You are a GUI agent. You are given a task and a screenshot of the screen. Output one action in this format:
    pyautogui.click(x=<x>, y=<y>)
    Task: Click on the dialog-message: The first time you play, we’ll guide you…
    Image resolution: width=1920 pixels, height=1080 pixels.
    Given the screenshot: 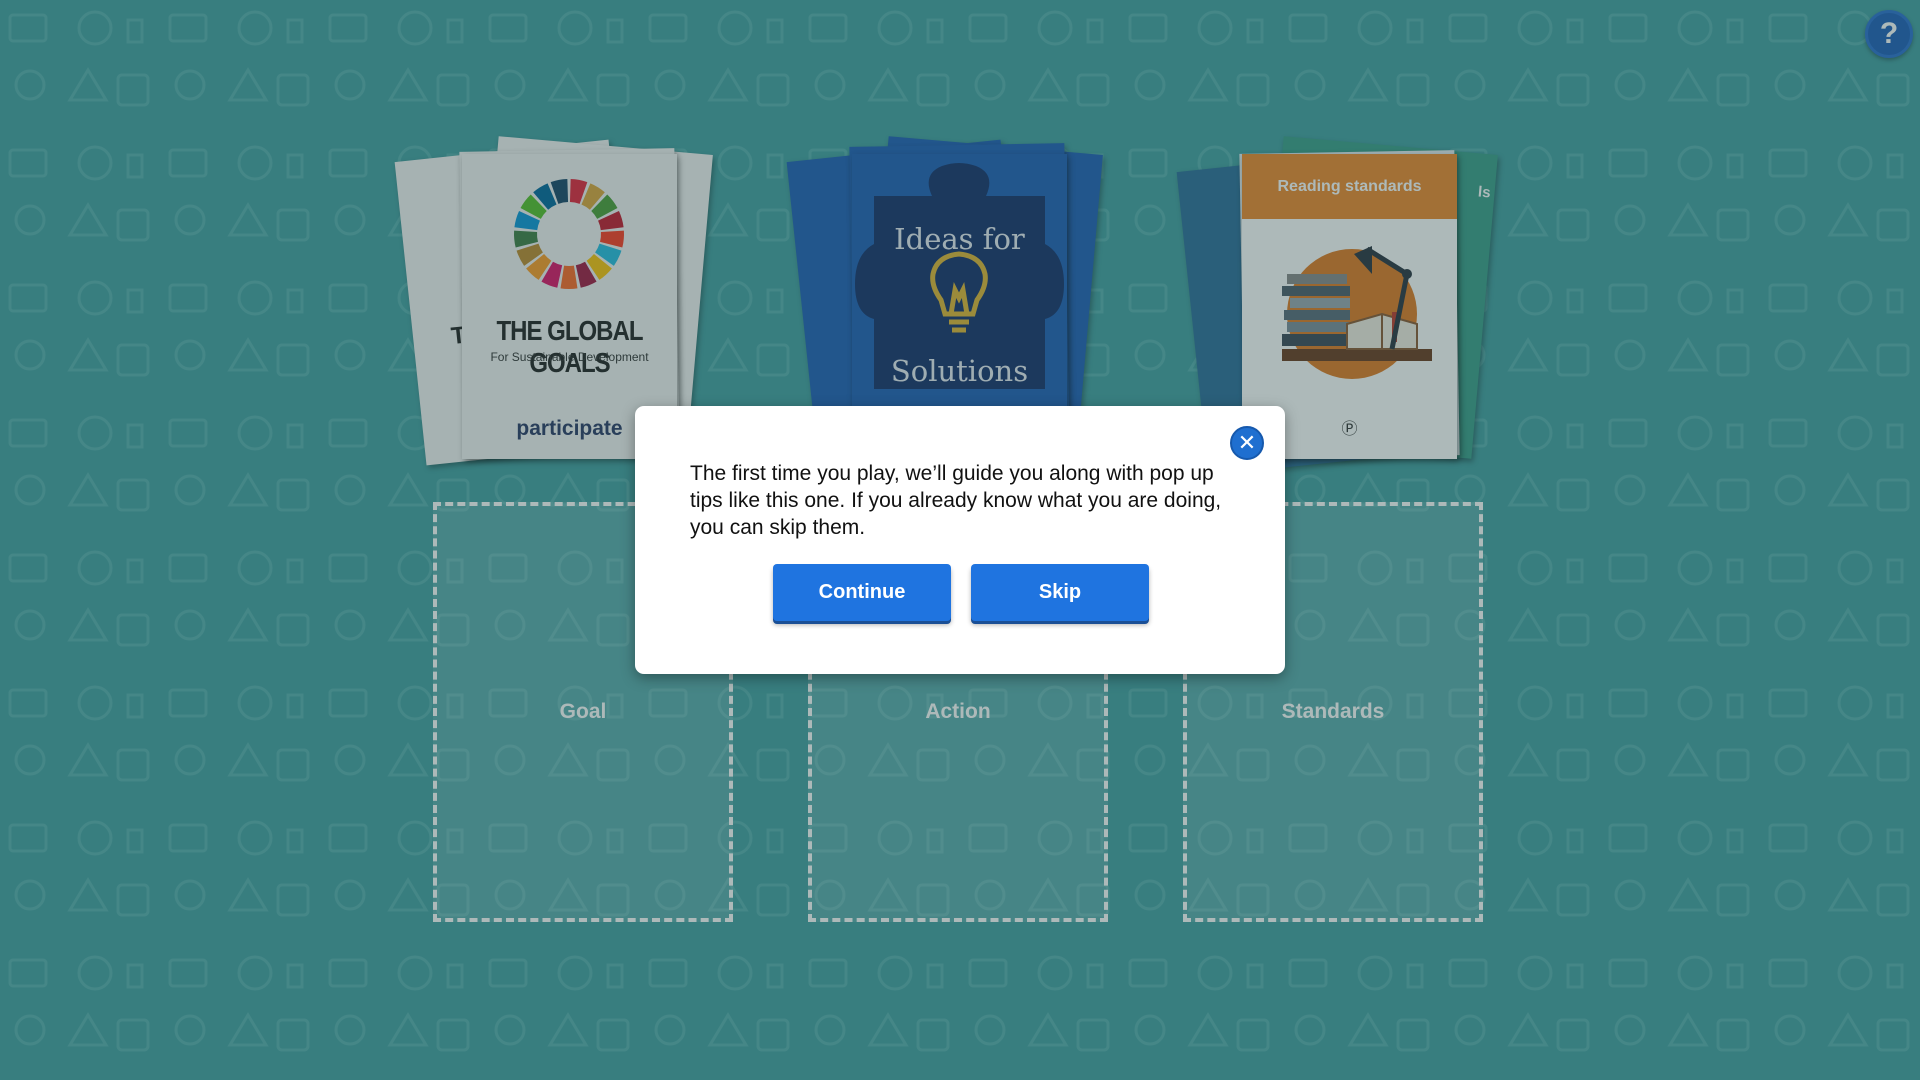 What is the action you would take?
    pyautogui.click(x=956, y=500)
    